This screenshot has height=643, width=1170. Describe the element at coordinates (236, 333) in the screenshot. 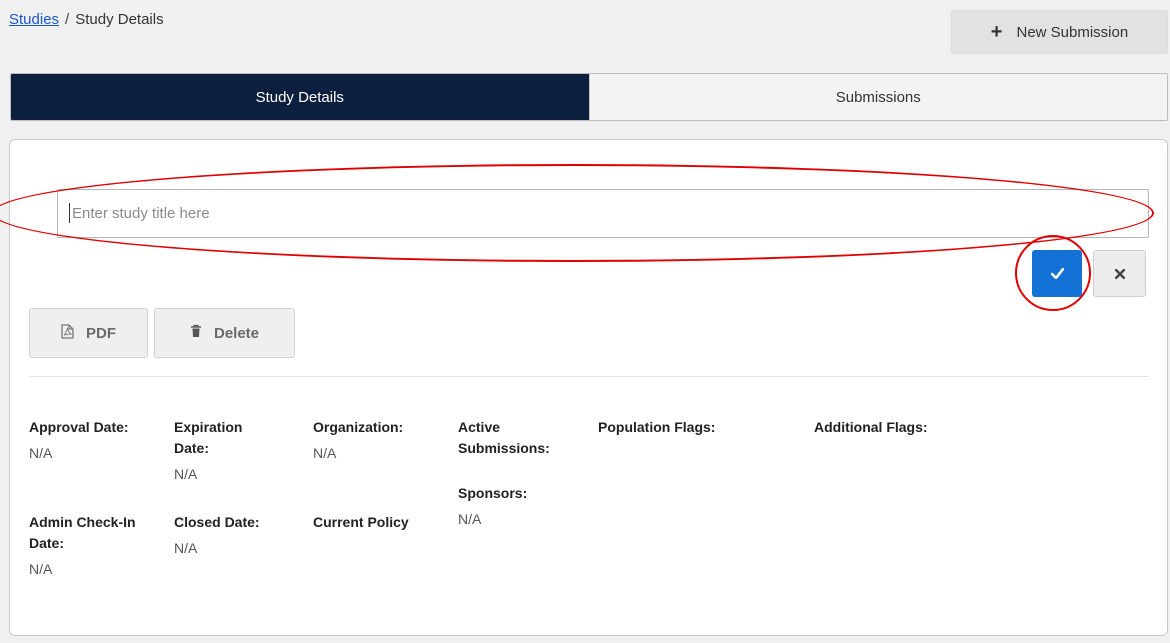

I see `delete-label: Delete` at that location.